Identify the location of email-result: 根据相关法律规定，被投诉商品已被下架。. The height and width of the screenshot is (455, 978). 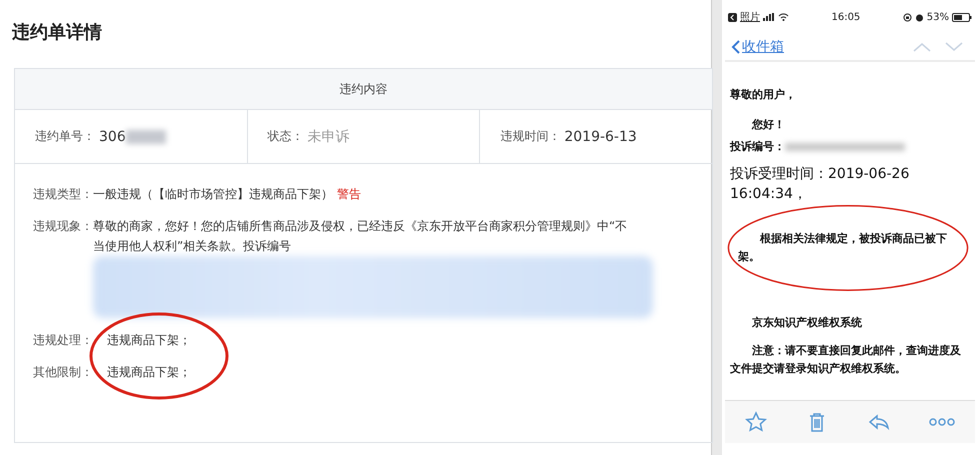
(843, 248).